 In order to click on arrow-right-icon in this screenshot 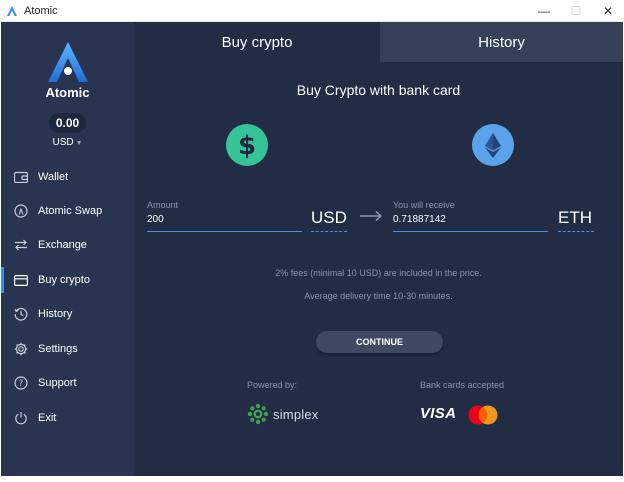, I will do `click(371, 216)`.